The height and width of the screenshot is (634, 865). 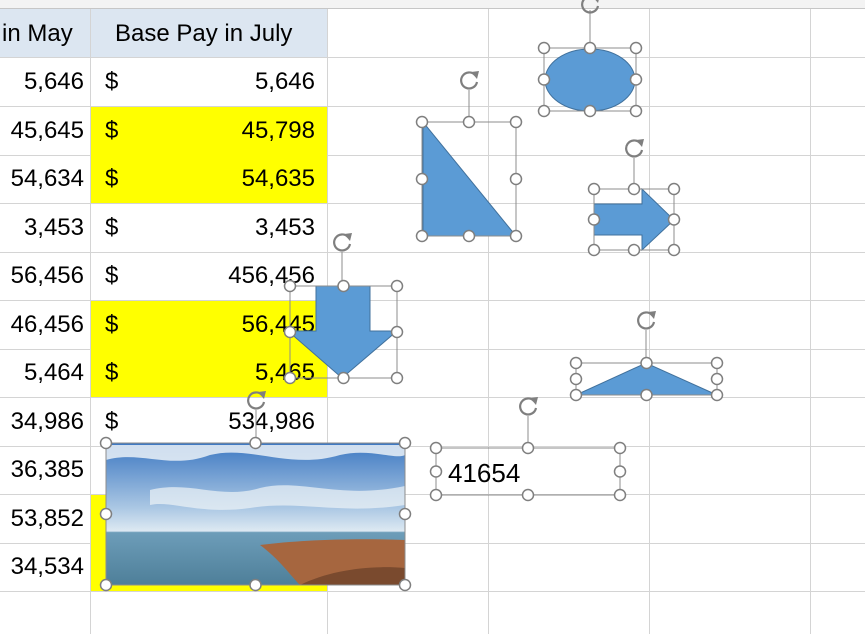 I want to click on ellipse-shape, so click(x=590, y=80).